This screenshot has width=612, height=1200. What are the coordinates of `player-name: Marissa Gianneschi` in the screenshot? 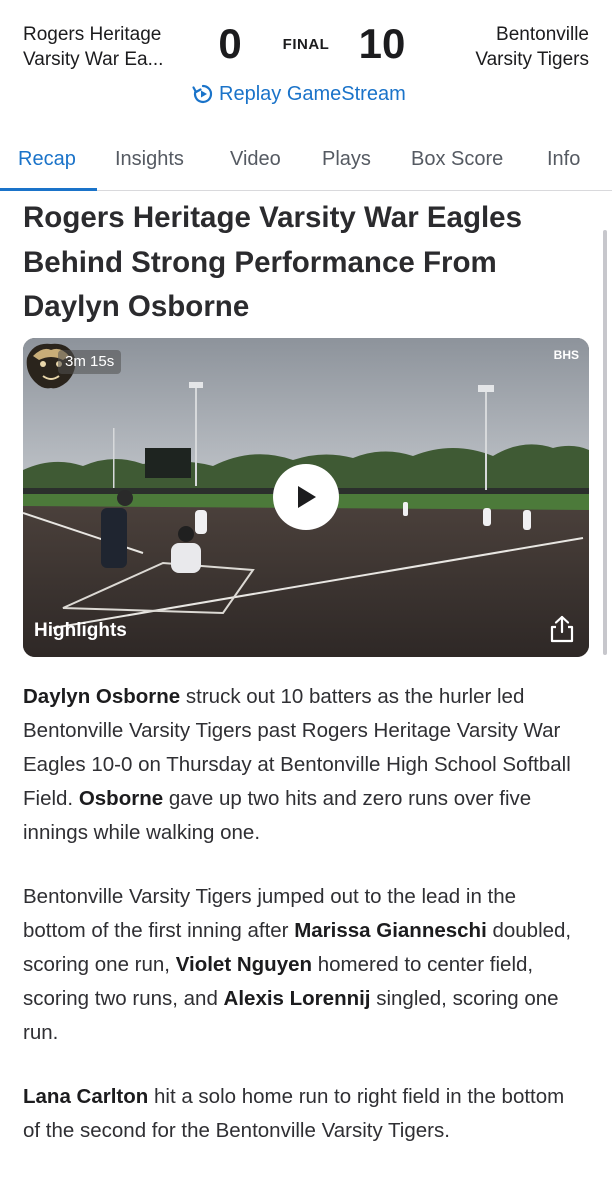 It's located at (390, 930).